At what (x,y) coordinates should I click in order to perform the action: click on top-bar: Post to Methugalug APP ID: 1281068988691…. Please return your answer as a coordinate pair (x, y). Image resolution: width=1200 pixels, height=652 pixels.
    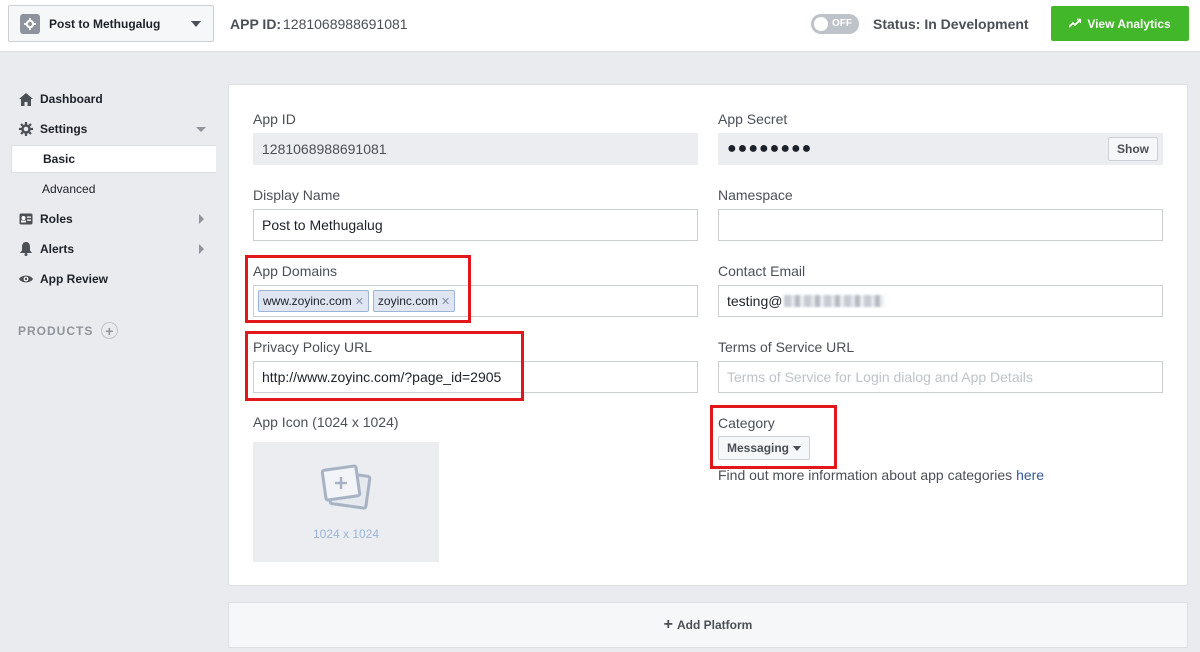
    Looking at the image, I should click on (600, 26).